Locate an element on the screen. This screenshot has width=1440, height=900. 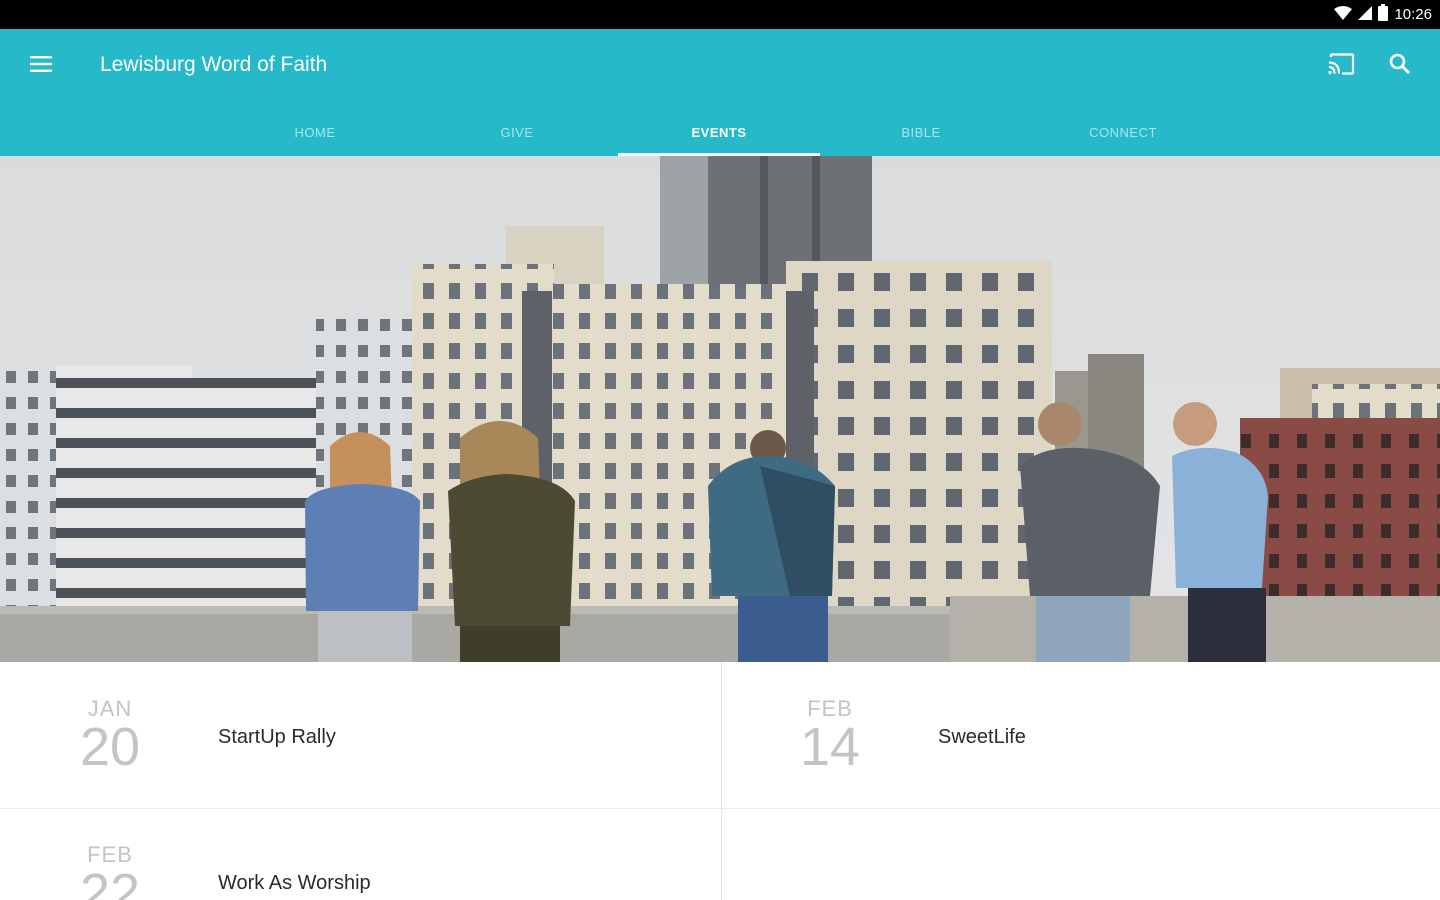
signal-icon is located at coordinates (1365, 14).